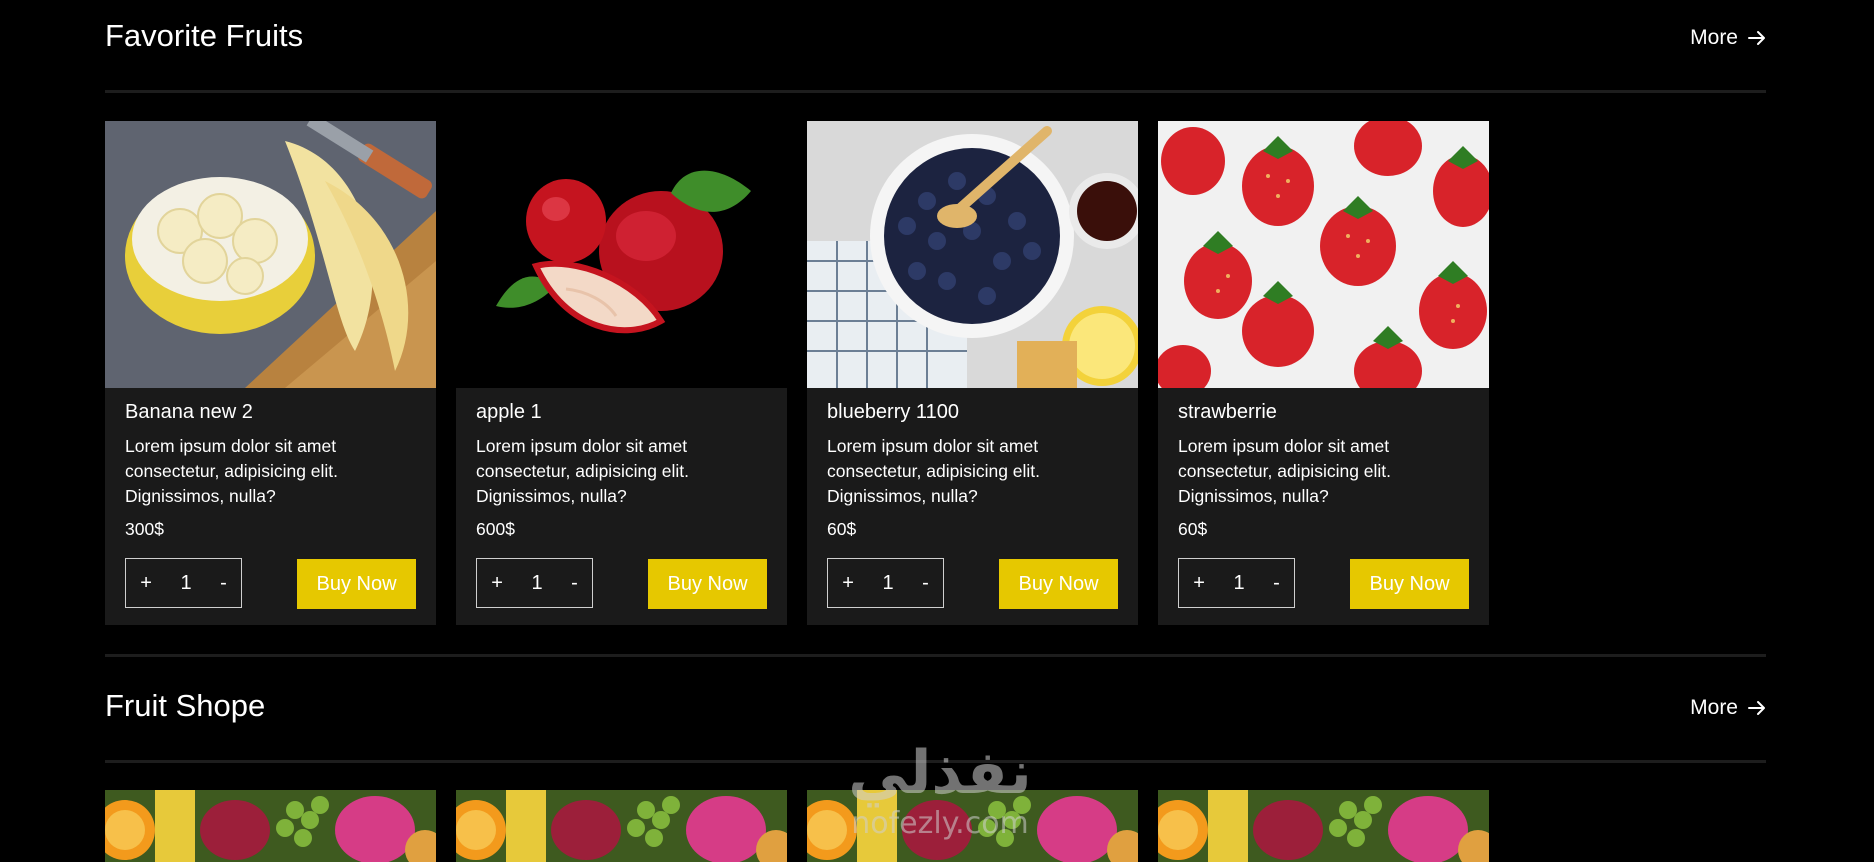 This screenshot has height=862, width=1874. What do you see at coordinates (935, 716) in the screenshot?
I see `section-header: Fruit Shope More` at bounding box center [935, 716].